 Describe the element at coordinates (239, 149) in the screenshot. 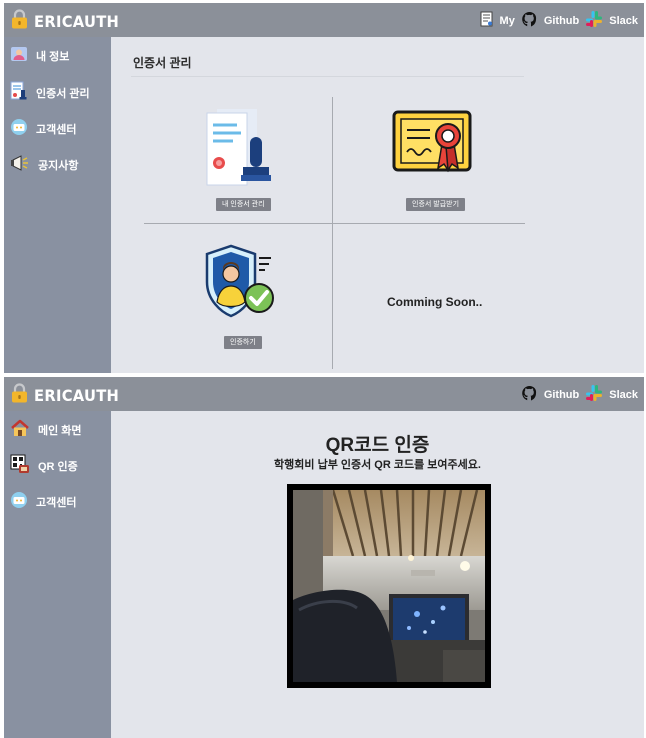

I see `certificate-stamp-icon` at that location.